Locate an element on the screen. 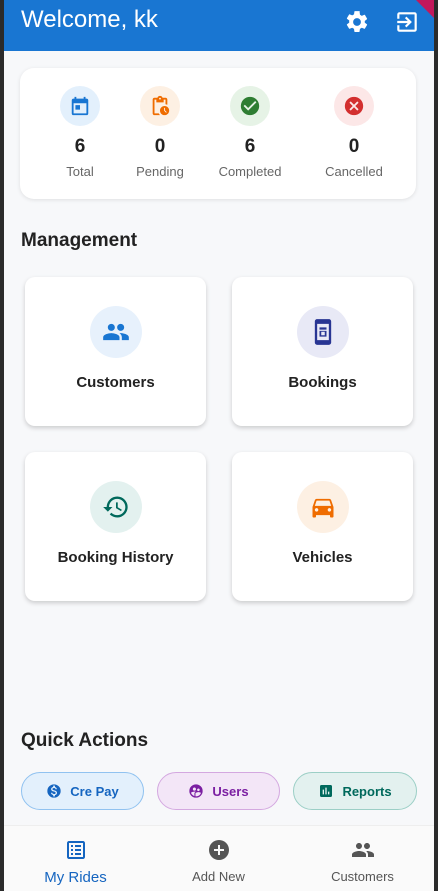  cre-pay-chip: Cre Pay is located at coordinates (82, 791).